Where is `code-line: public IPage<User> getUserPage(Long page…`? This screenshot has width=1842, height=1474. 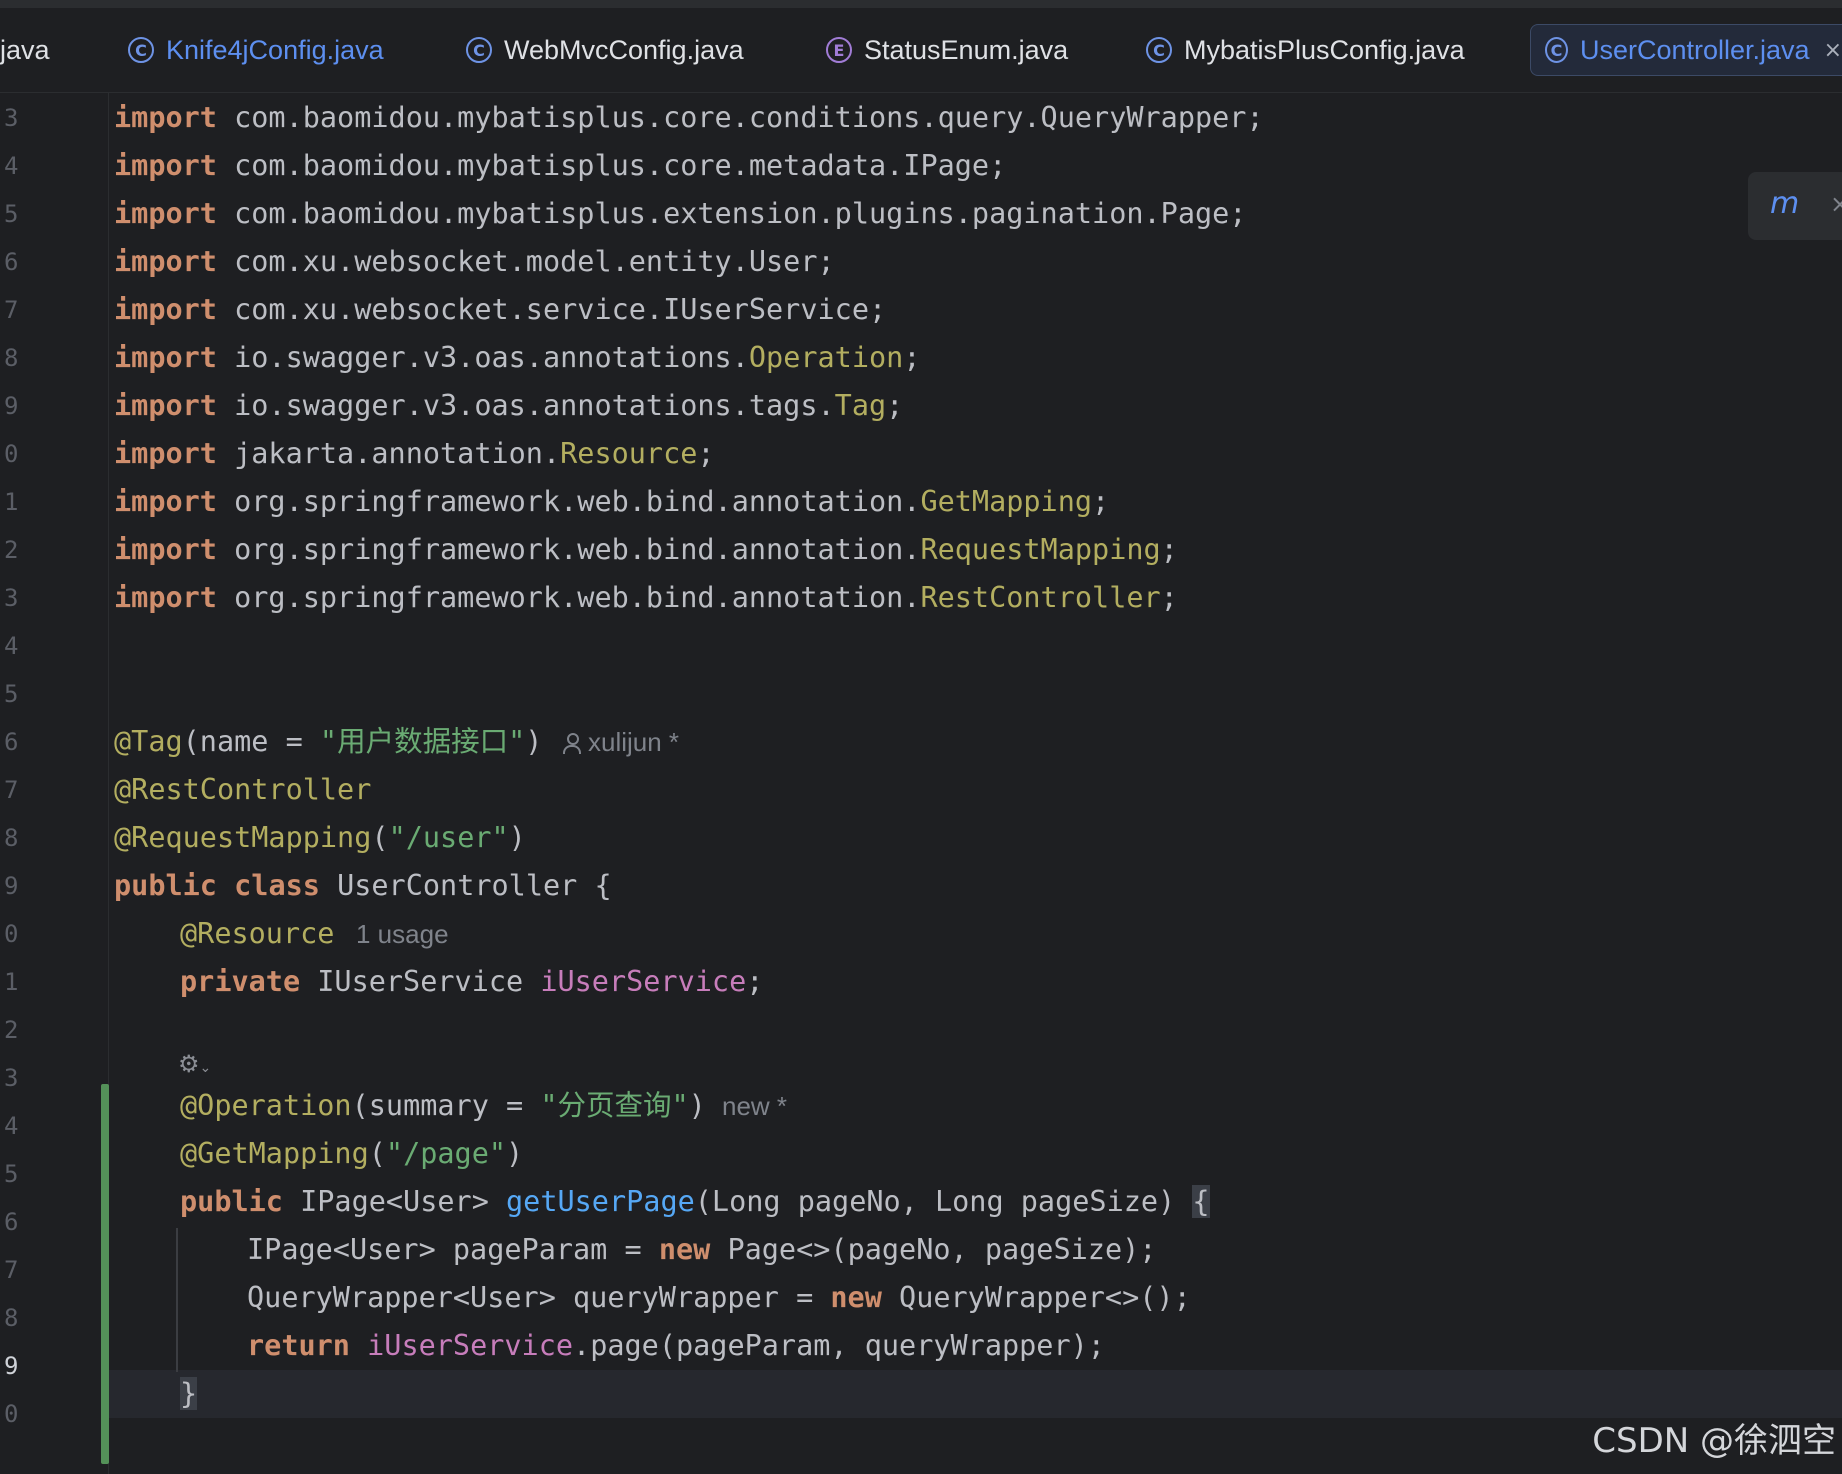 code-line: public IPage<User> getUserPage(Long page… is located at coordinates (695, 1202).